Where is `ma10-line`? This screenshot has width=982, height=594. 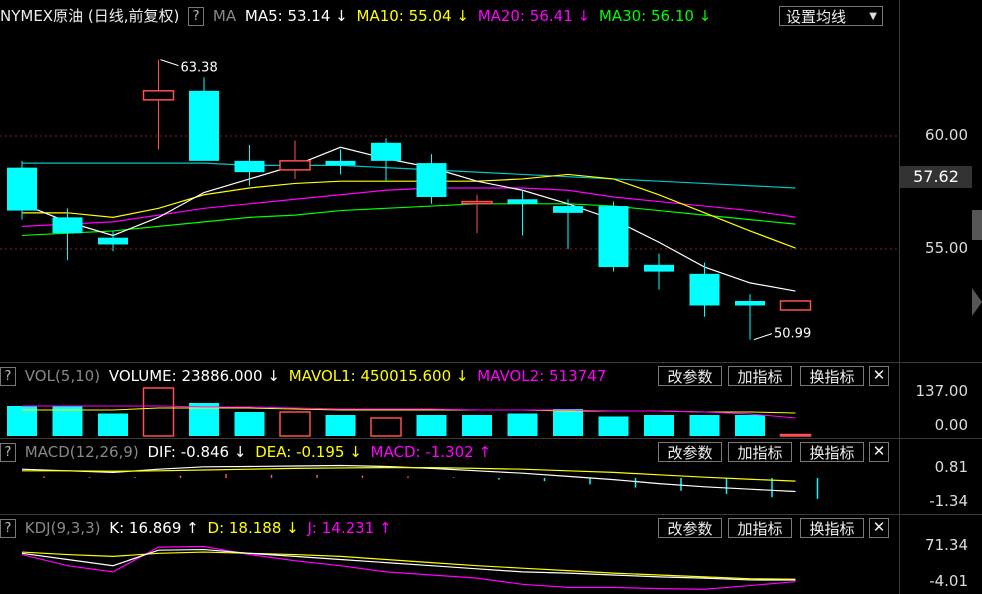
ma10-line is located at coordinates (409, 211).